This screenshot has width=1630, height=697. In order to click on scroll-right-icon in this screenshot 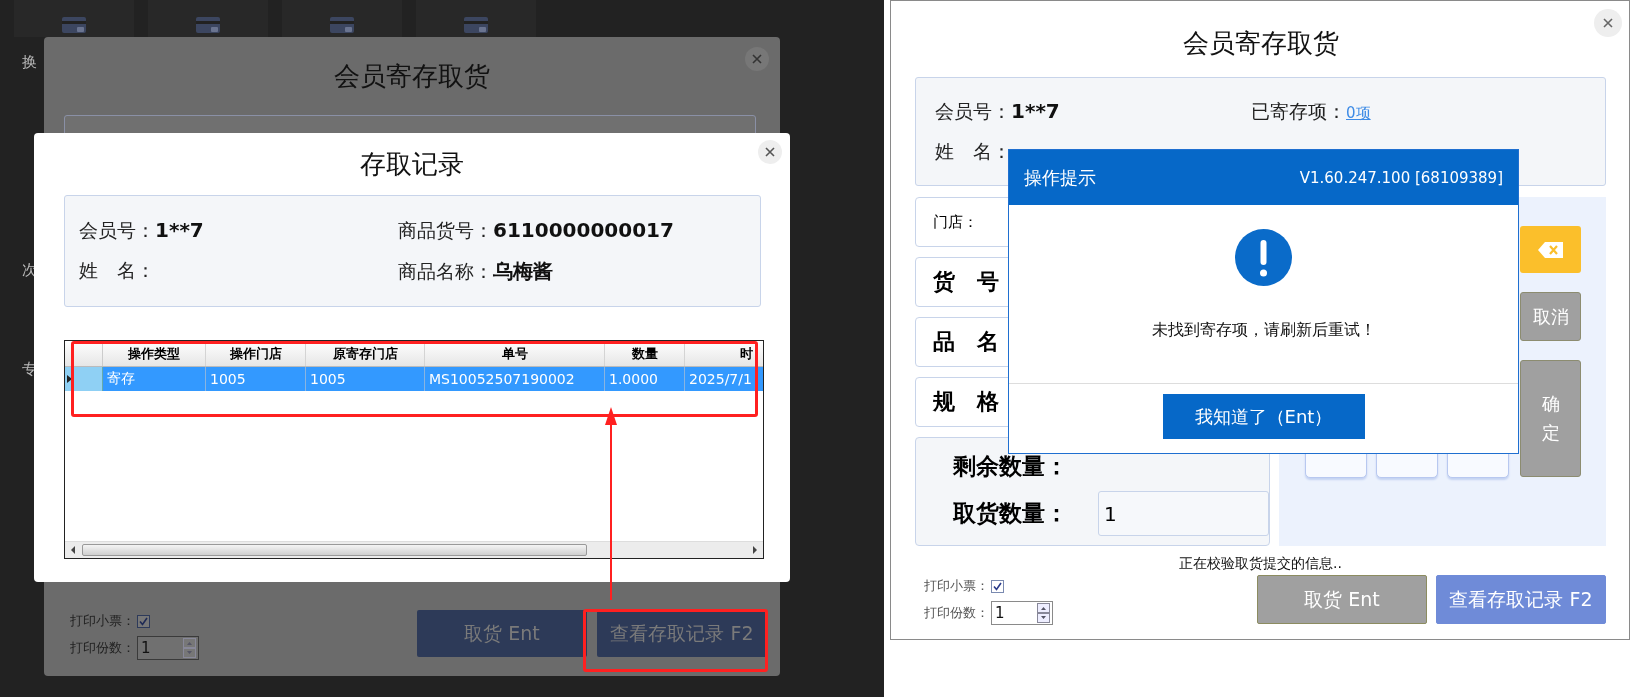, I will do `click(755, 550)`.